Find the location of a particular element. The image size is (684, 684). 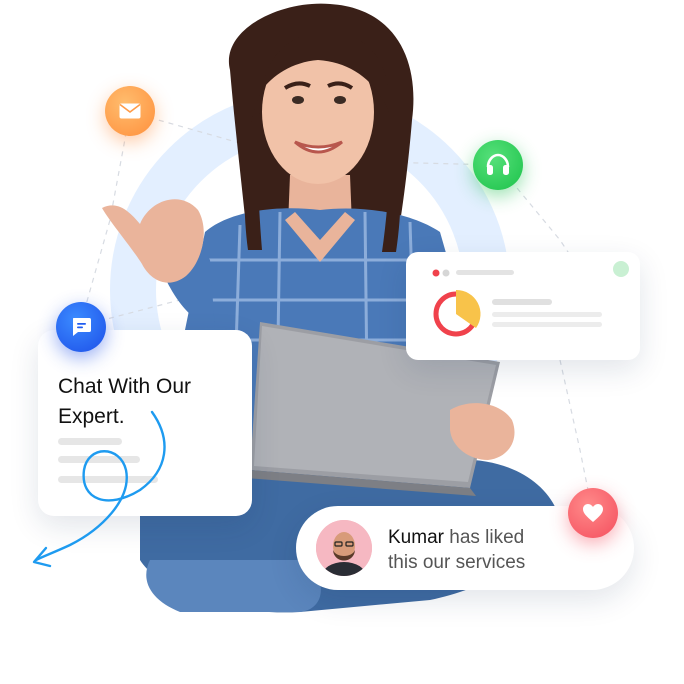

heart-icon is located at coordinates (593, 513).